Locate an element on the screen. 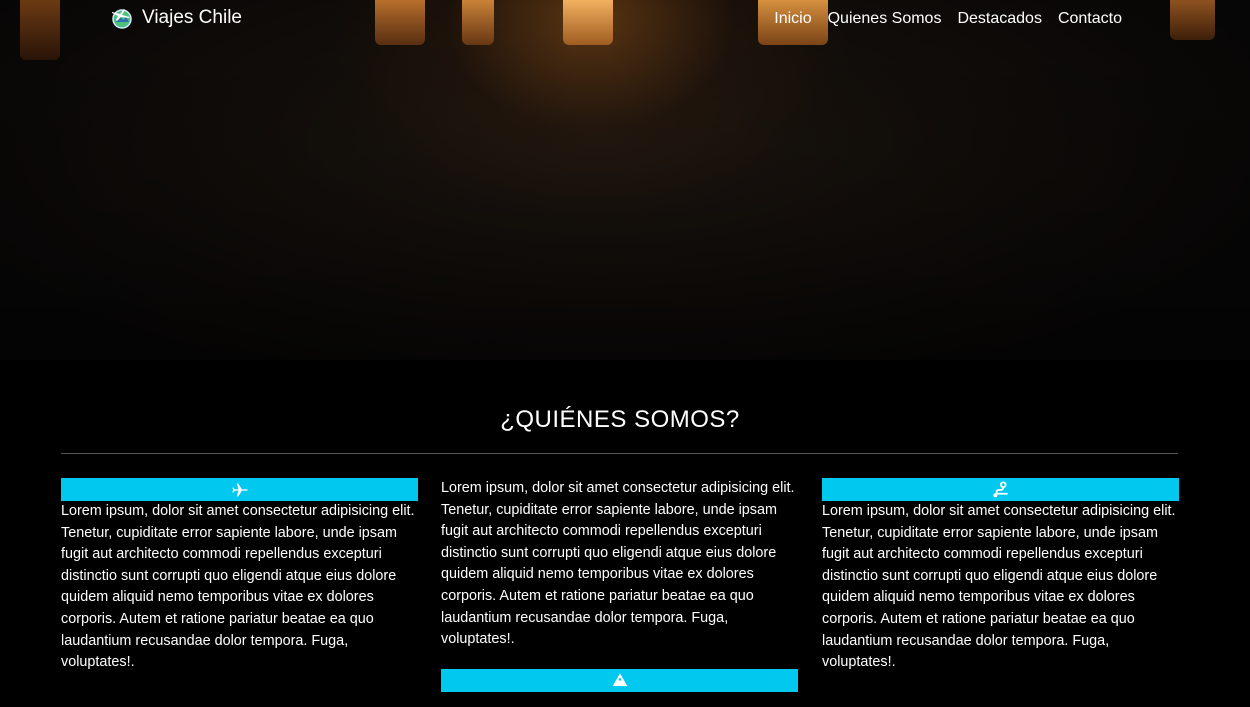 This screenshot has height=707, width=1250. nav-item: Contacto is located at coordinates (1090, 19).